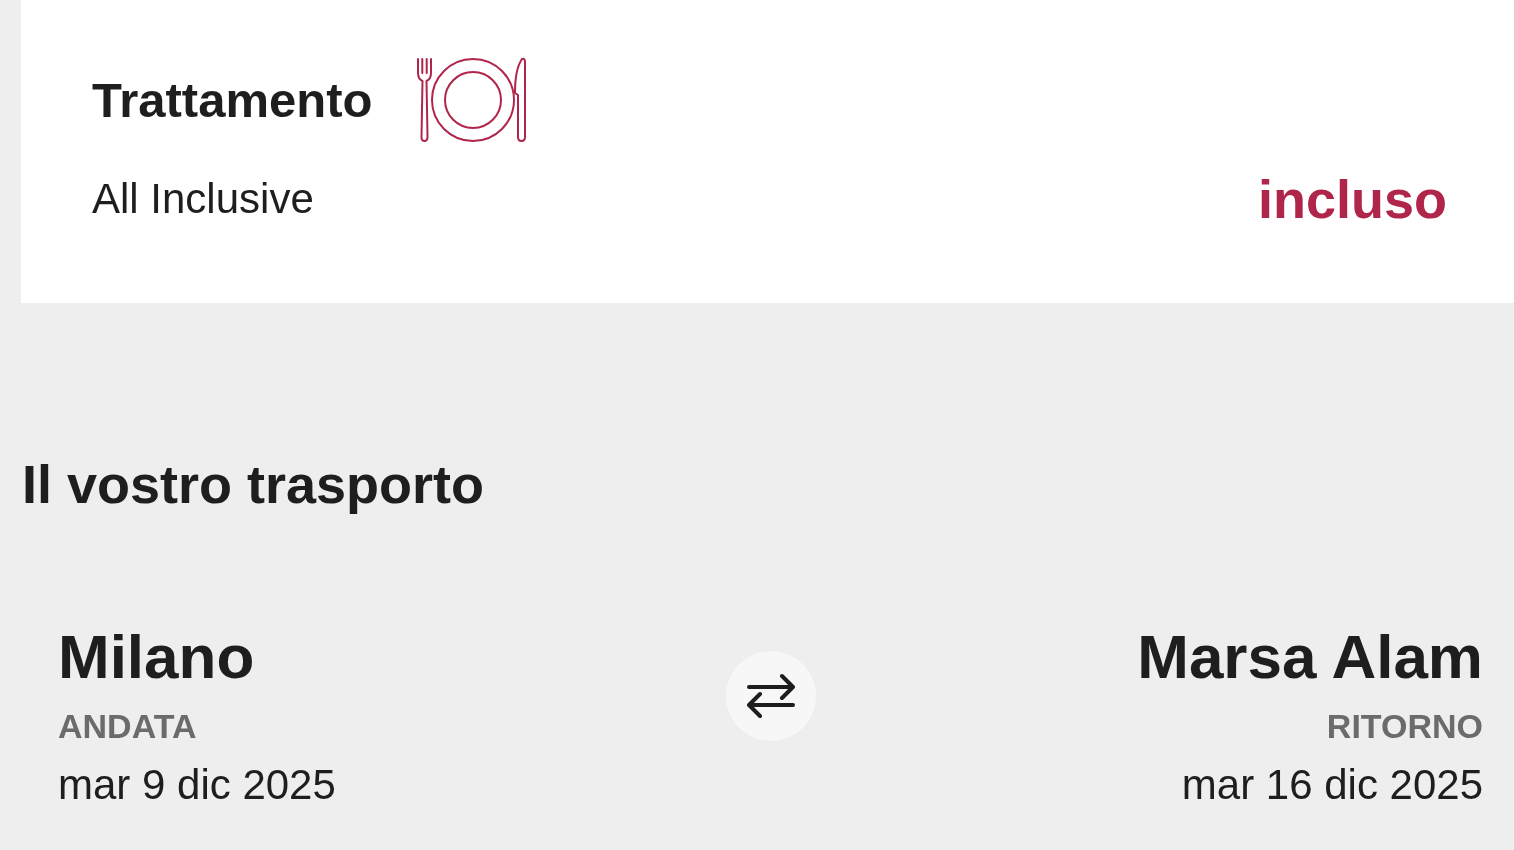 This screenshot has height=850, width=1514. What do you see at coordinates (1352, 199) in the screenshot?
I see `meal-plan-price: incluso` at bounding box center [1352, 199].